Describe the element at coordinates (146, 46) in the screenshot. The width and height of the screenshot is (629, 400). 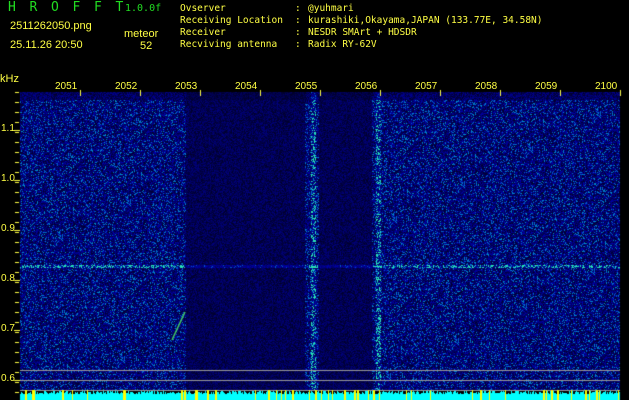
I see `meteor-count: 52` at that location.